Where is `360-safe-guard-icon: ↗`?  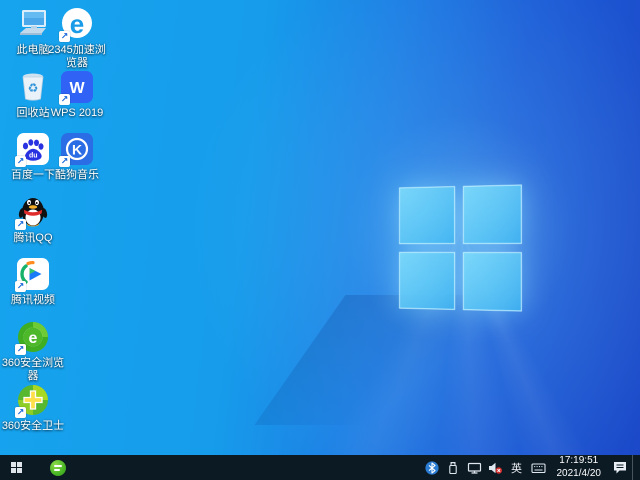 360-safe-guard-icon: ↗ is located at coordinates (32, 400).